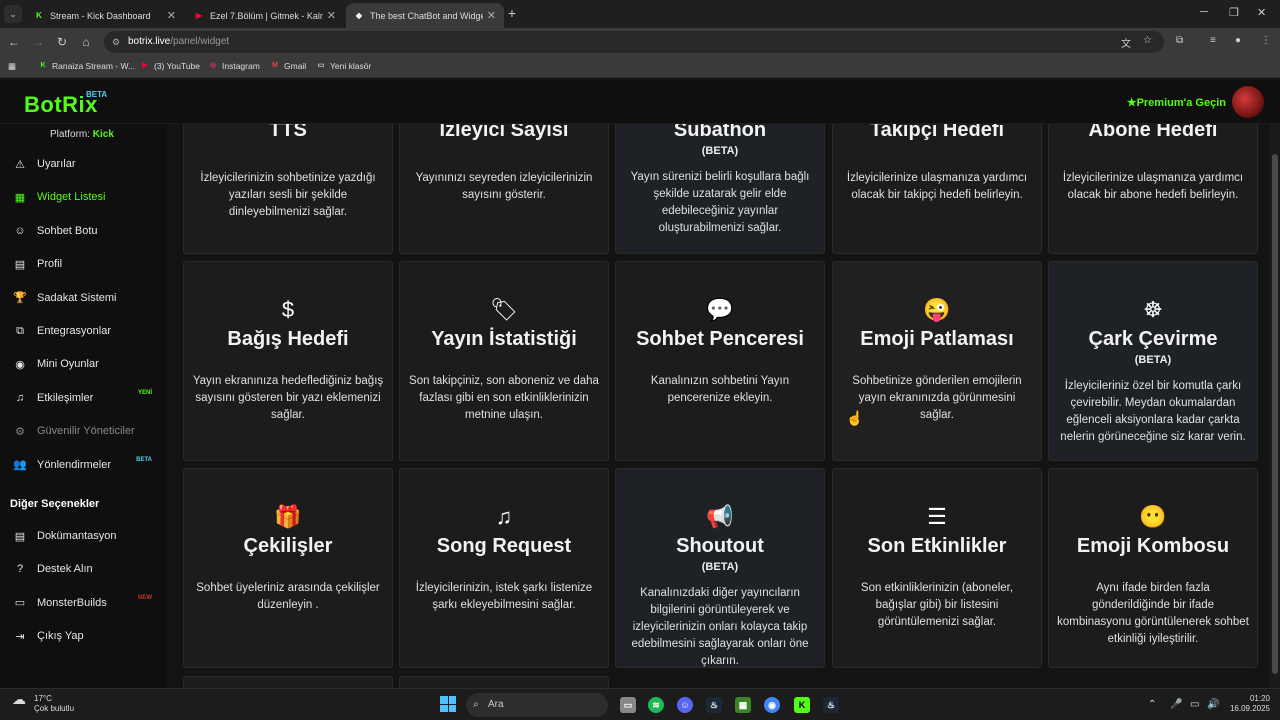 The height and width of the screenshot is (720, 1280). I want to click on bookmark-item: ◎ Instagram, so click(234, 66).